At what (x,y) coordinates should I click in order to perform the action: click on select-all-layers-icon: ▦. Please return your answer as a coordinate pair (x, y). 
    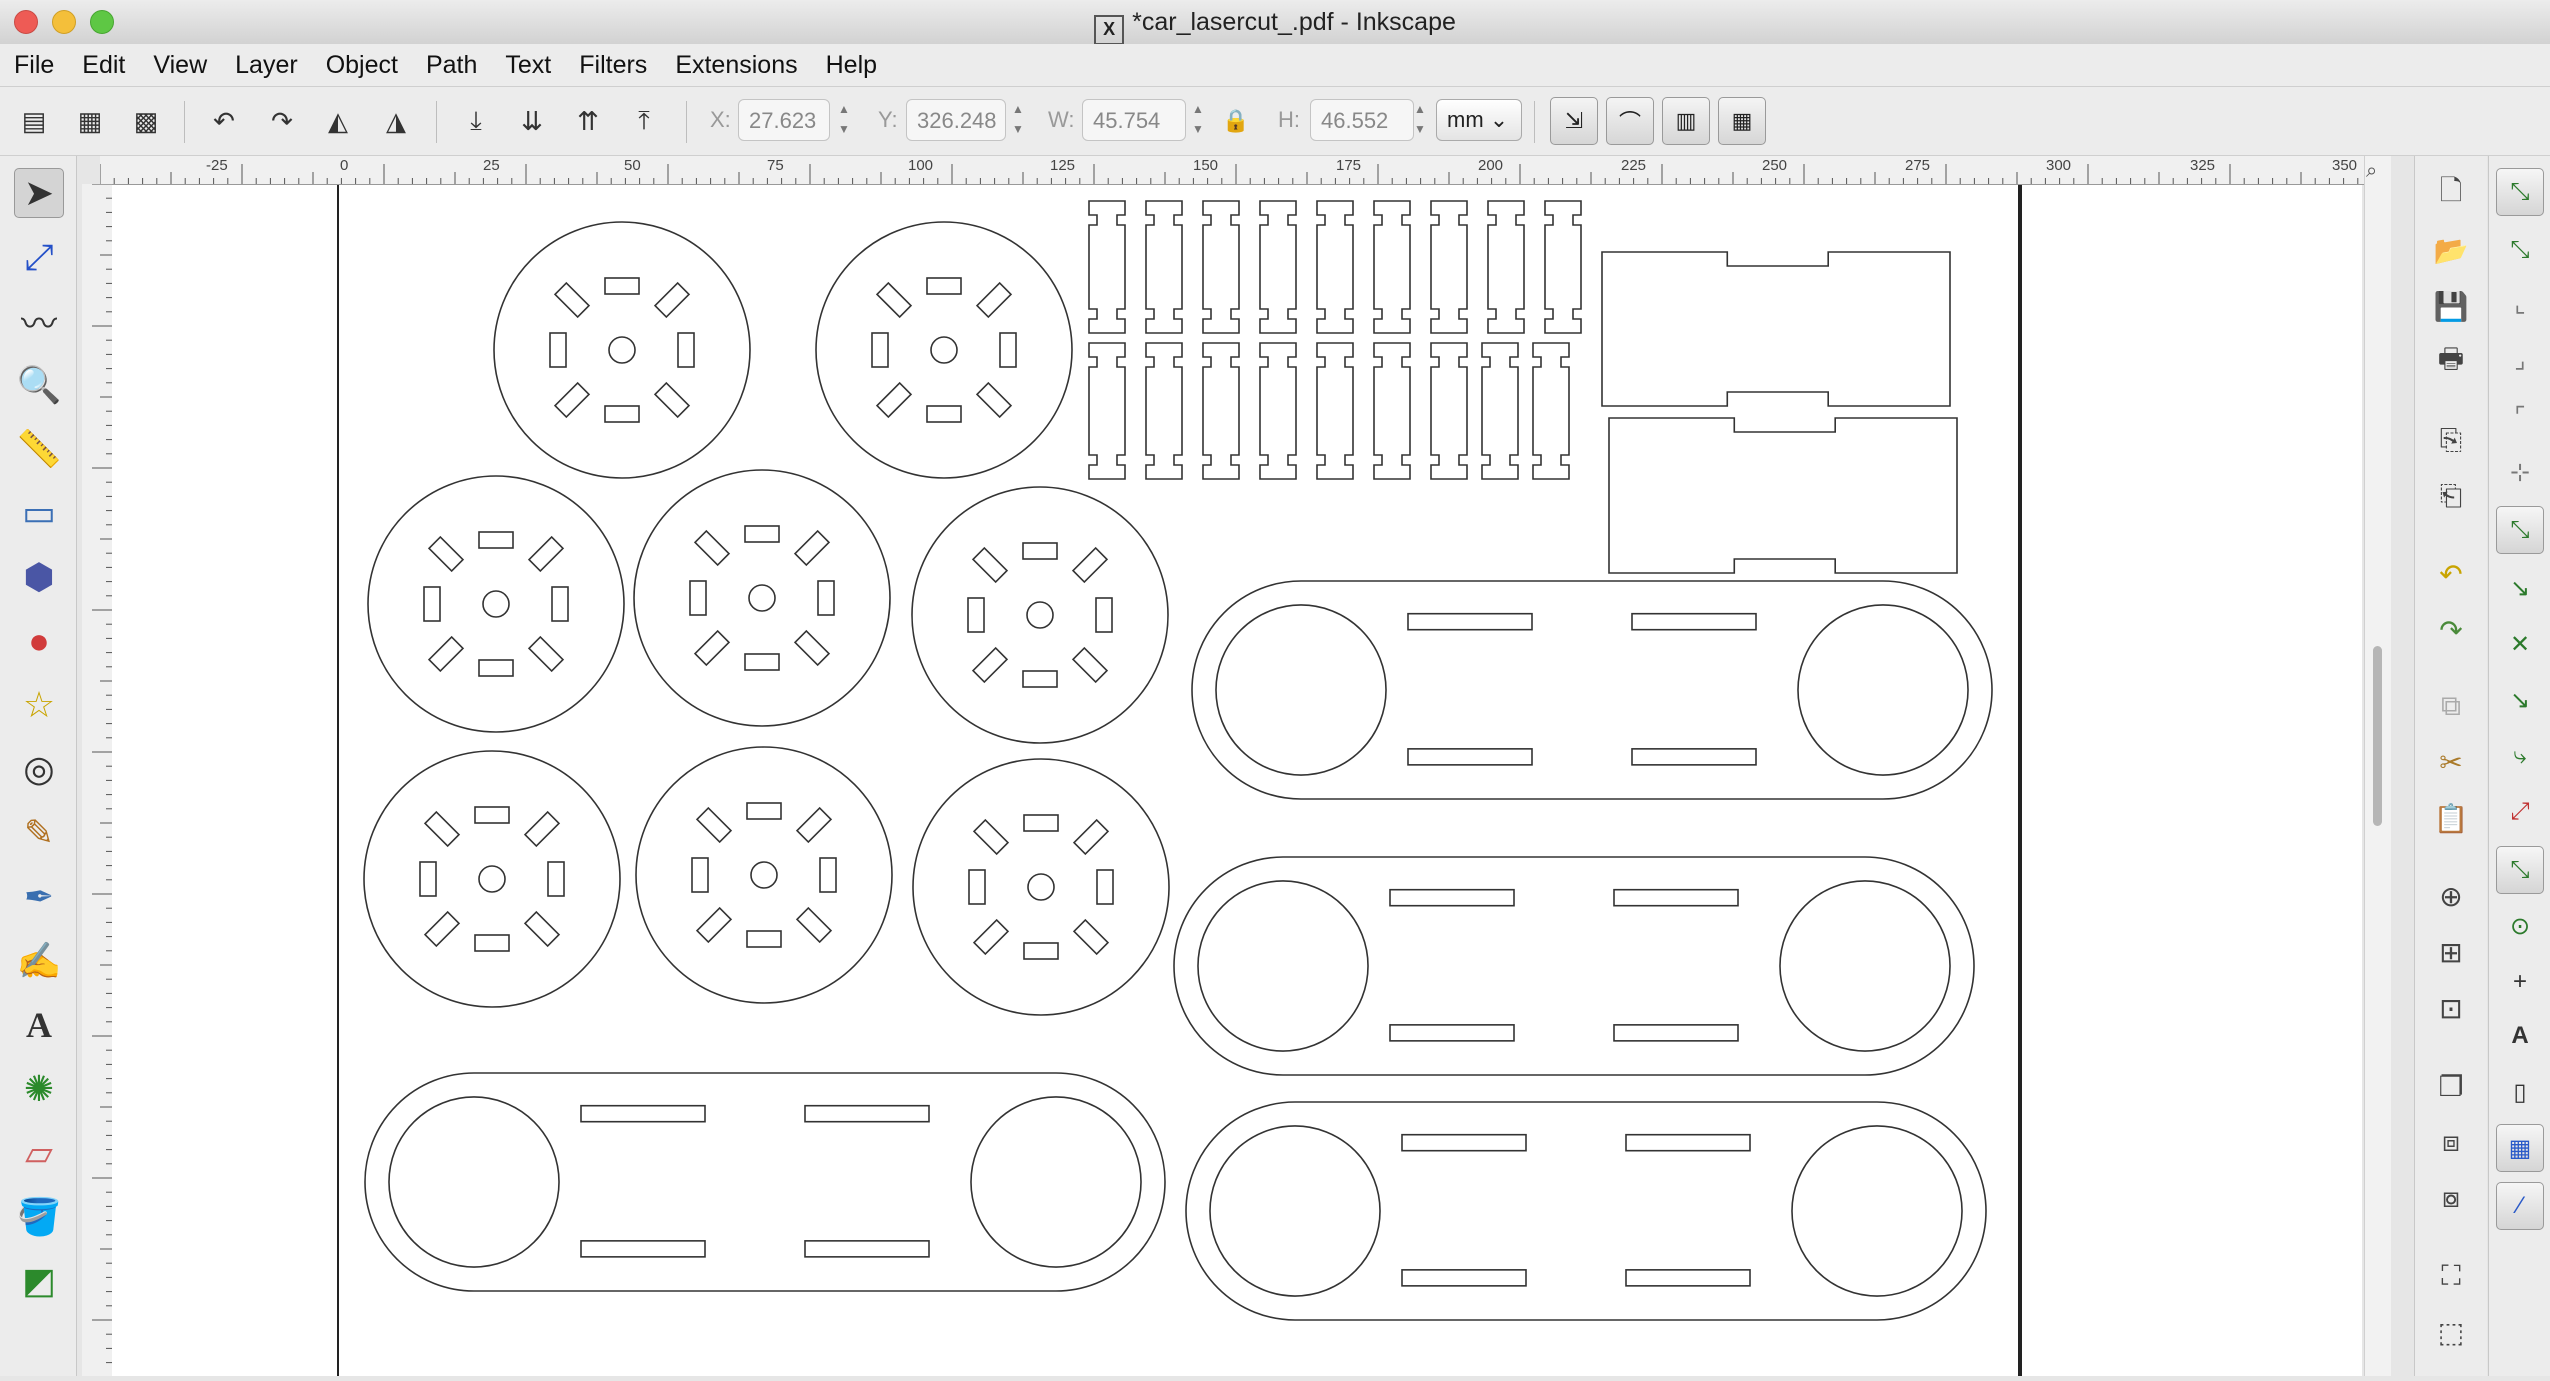
    Looking at the image, I should click on (90, 121).